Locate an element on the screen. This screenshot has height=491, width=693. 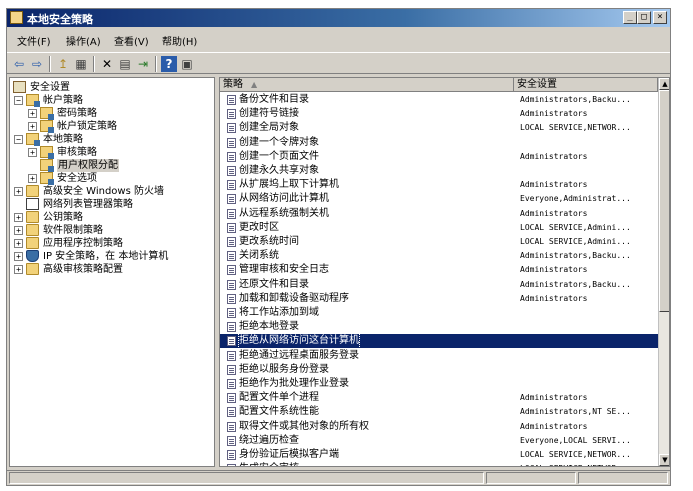
menu-action: 操作(A) is located at coordinates (83, 40).